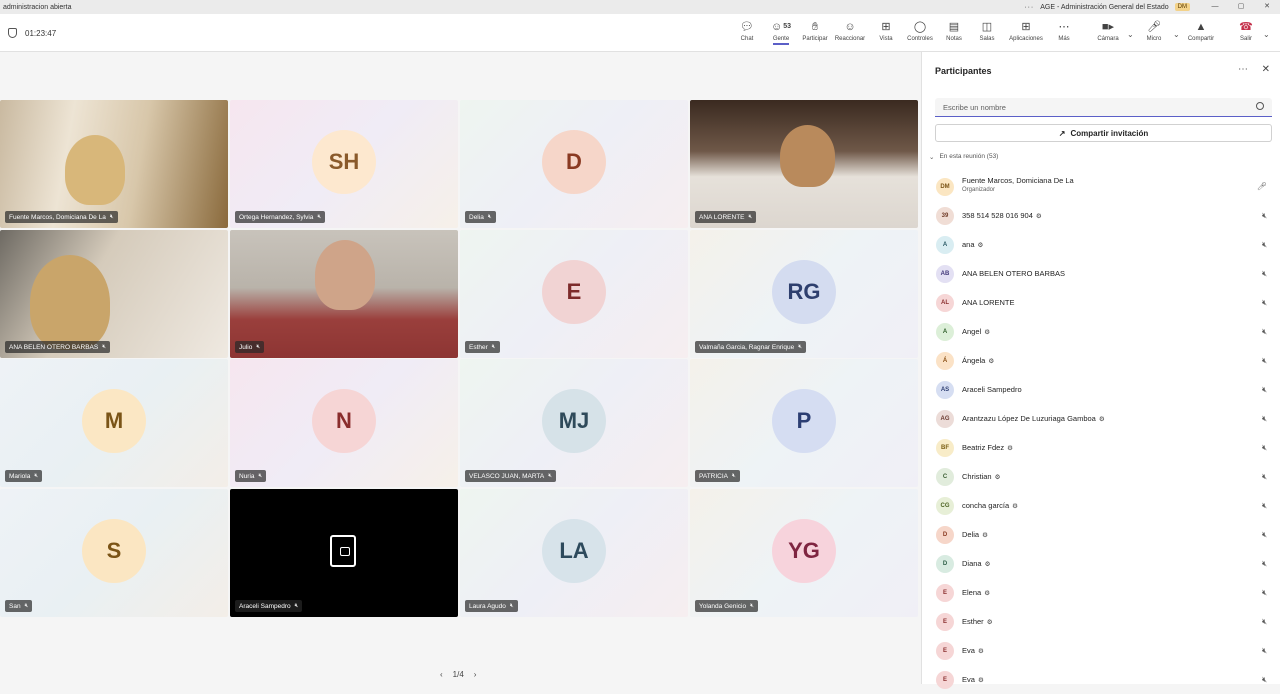 This screenshot has height=694, width=1280. I want to click on participant-avatar: LA, so click(574, 551).